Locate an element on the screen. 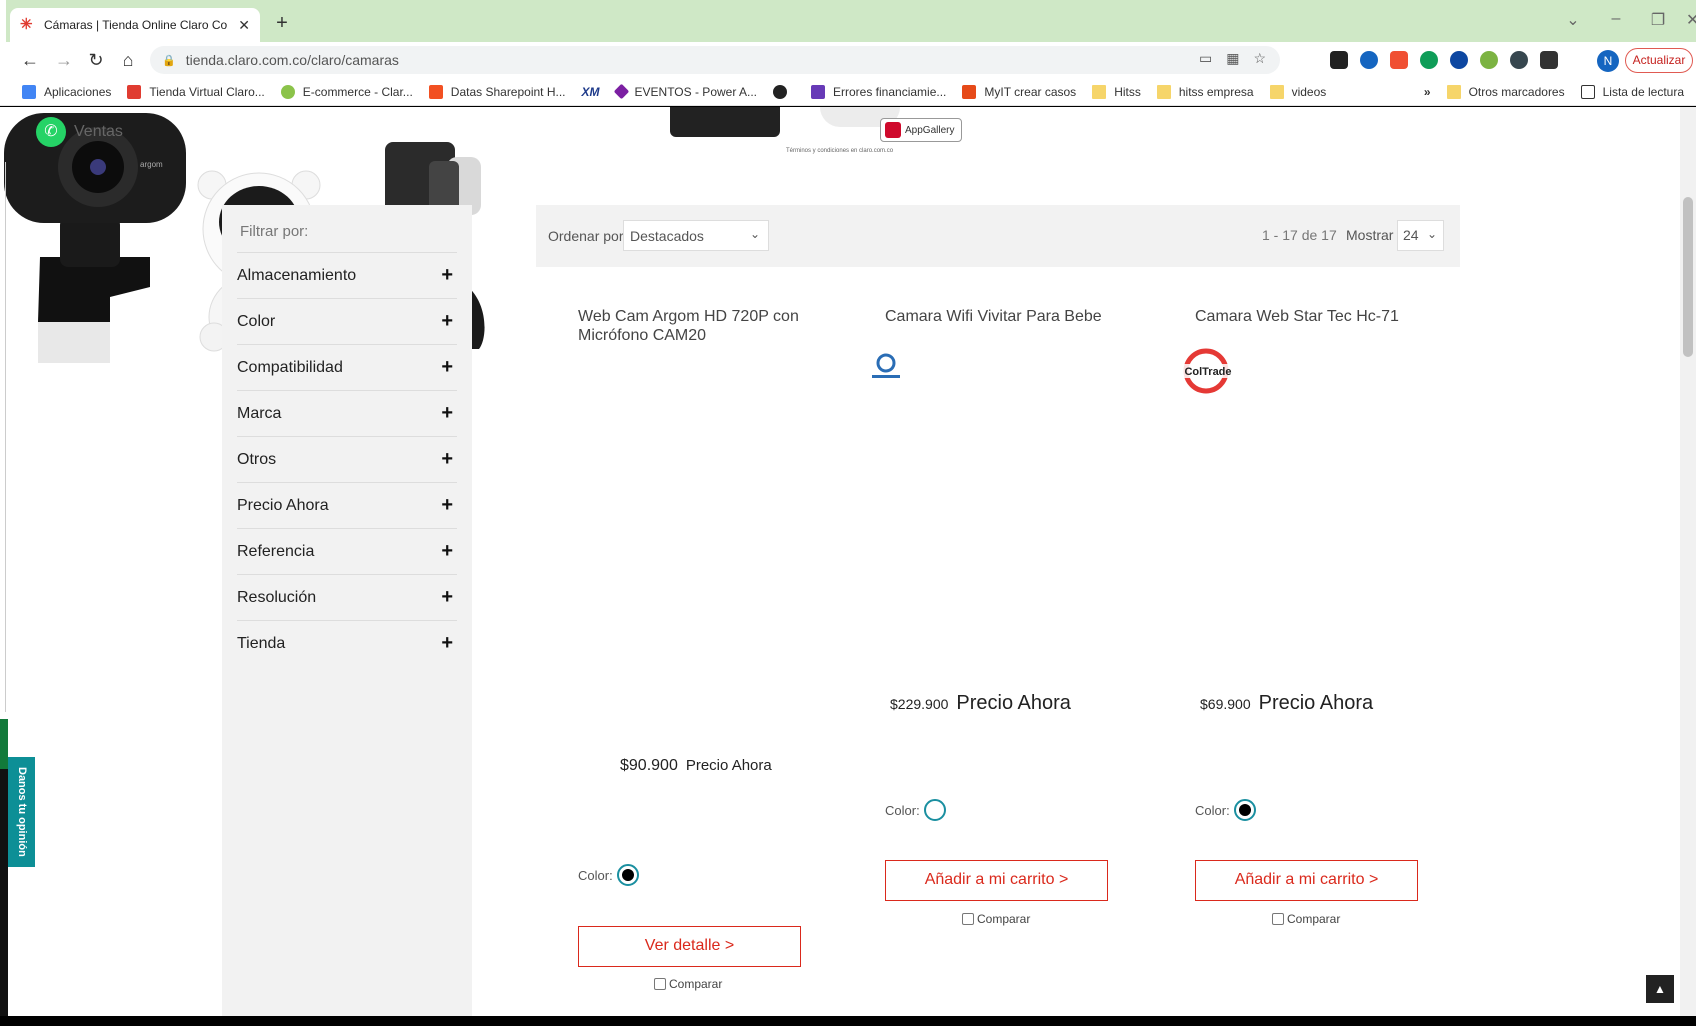 The width and height of the screenshot is (1696, 1026). whatsapp-sales-link: ✆ Ventas is located at coordinates (79, 132).